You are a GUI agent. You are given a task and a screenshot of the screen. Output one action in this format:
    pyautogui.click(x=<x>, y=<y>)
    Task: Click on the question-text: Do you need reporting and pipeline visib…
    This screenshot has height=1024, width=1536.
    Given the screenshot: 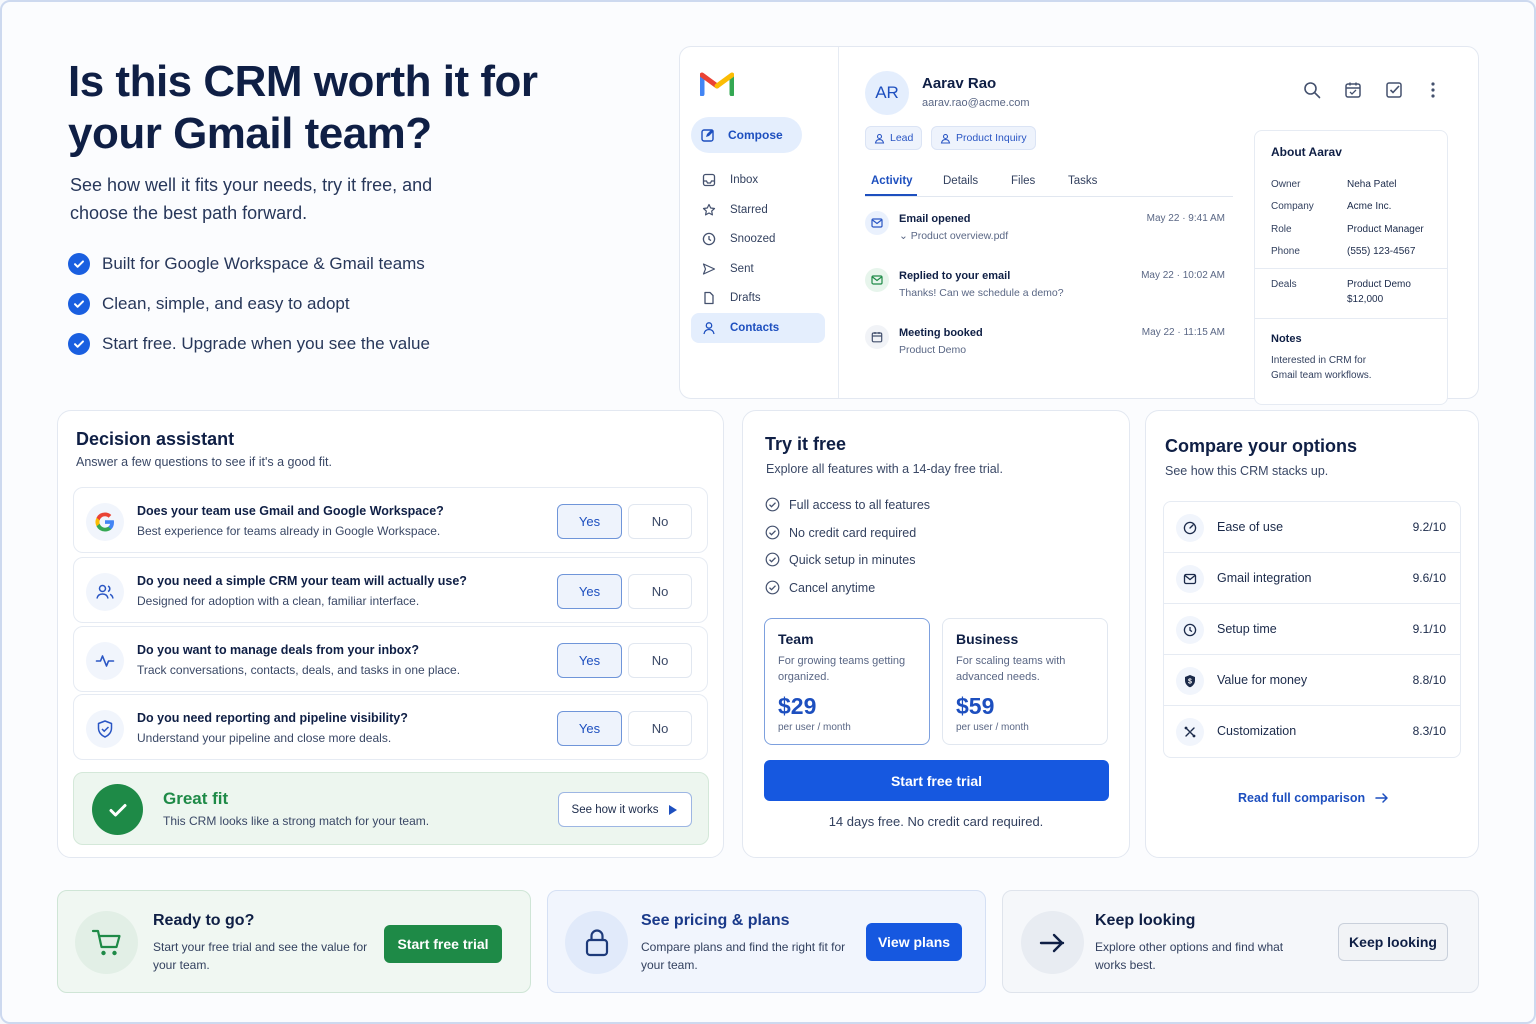 What is the action you would take?
    pyautogui.click(x=272, y=718)
    